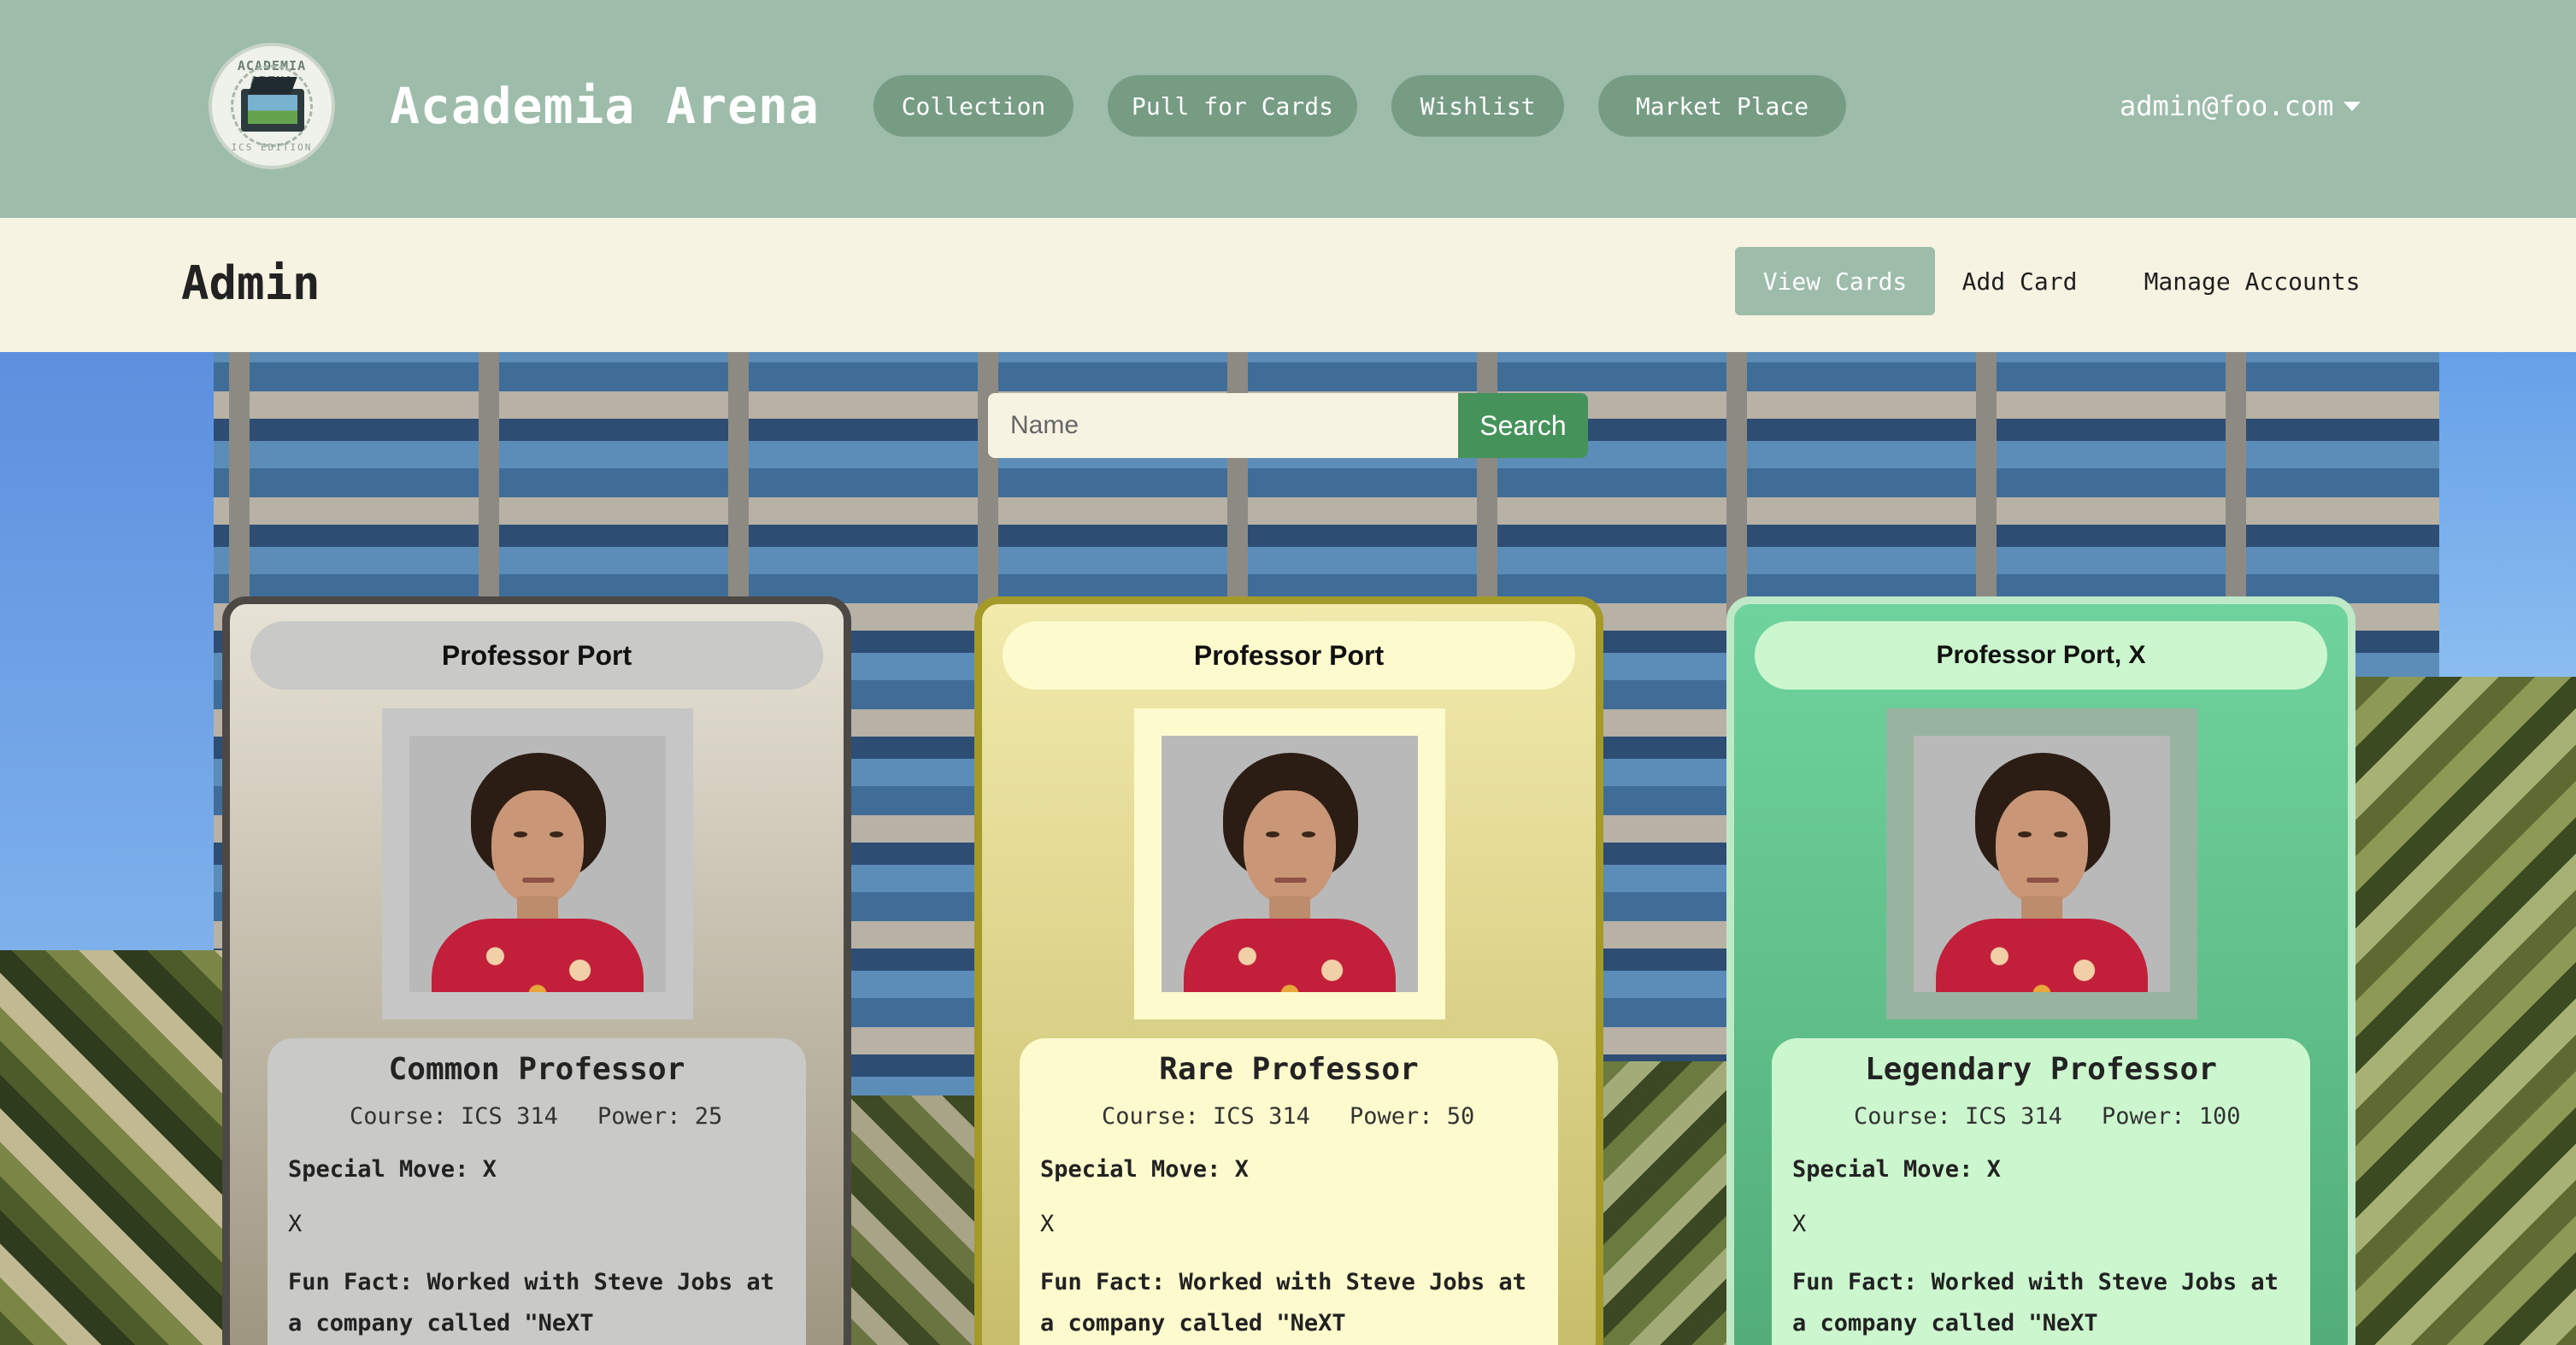 Image resolution: width=2576 pixels, height=1345 pixels. What do you see at coordinates (1477, 106) in the screenshot?
I see `nav-wishlist: Wishlist` at bounding box center [1477, 106].